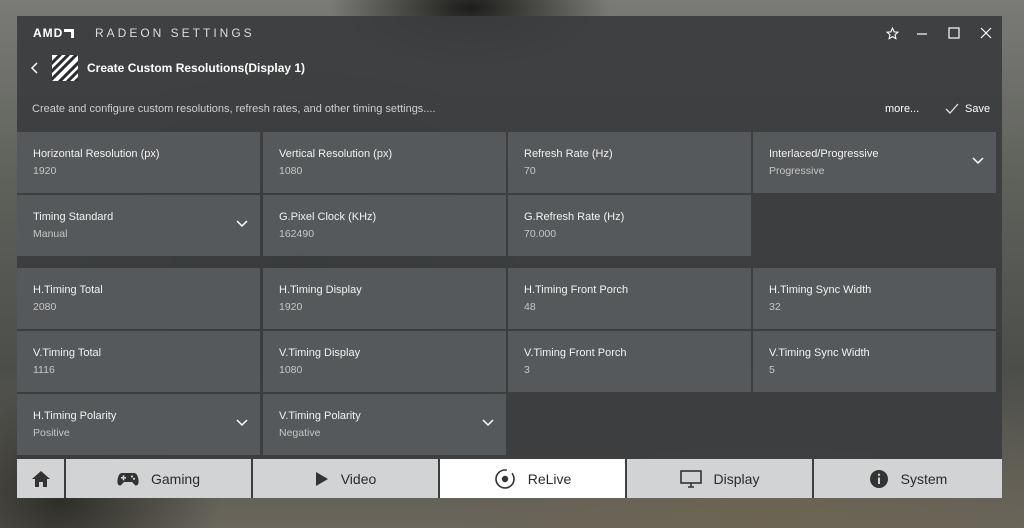  What do you see at coordinates (138, 424) in the screenshot?
I see `h-timing-polarity-dropdown: H.Timing Polarity Positive` at bounding box center [138, 424].